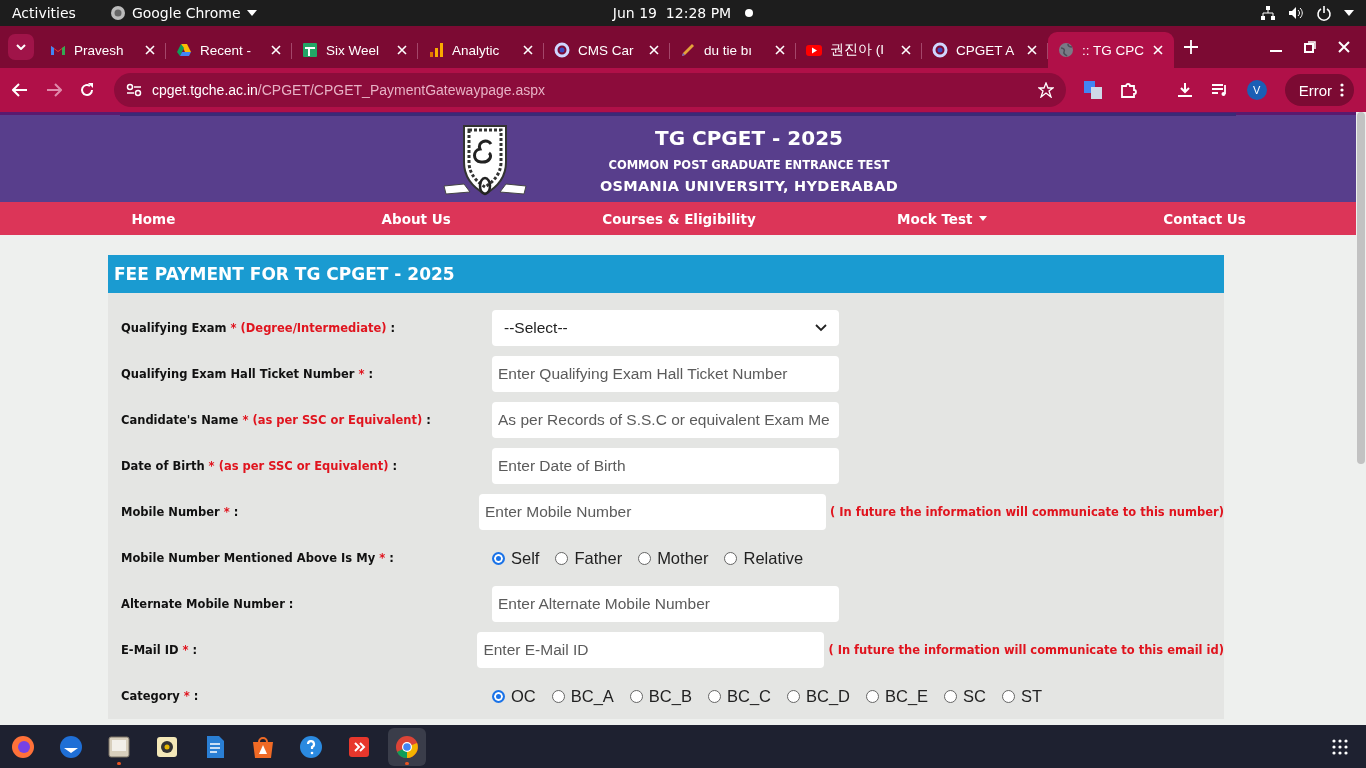 The image size is (1366, 768). Describe the element at coordinates (311, 746) in the screenshot. I see `help-icon` at that location.